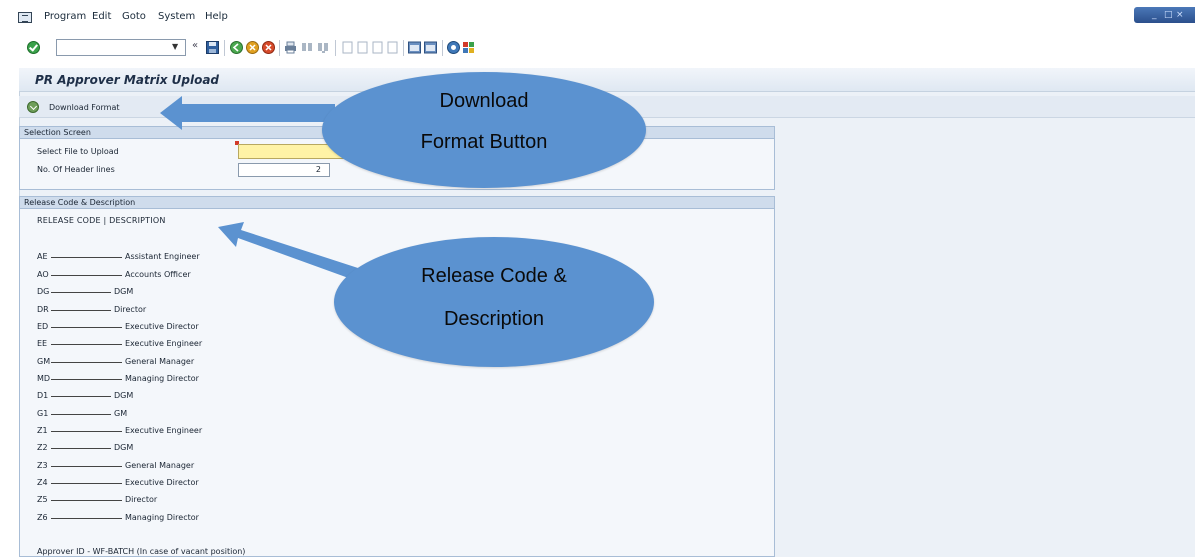 The image size is (1195, 557). What do you see at coordinates (494, 276) in the screenshot?
I see `release-callout-line1: Release Code &` at bounding box center [494, 276].